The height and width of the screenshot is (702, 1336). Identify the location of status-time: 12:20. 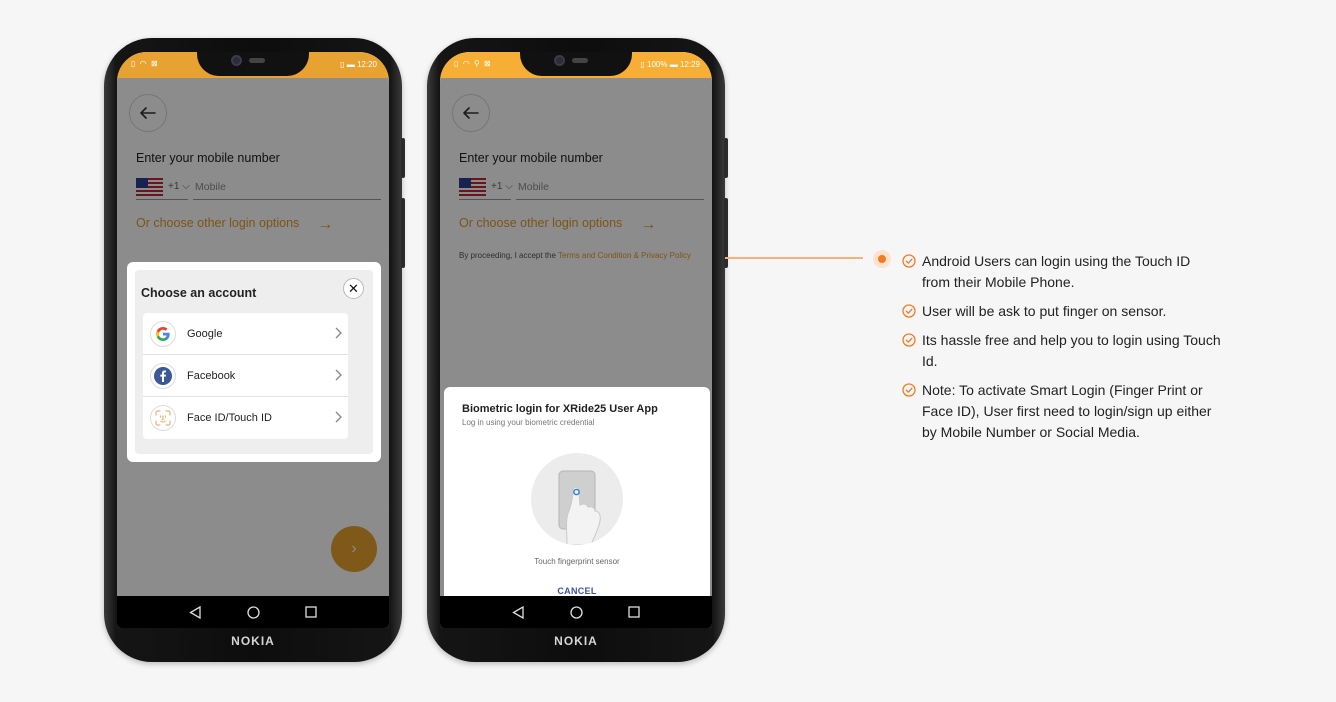
(366, 64).